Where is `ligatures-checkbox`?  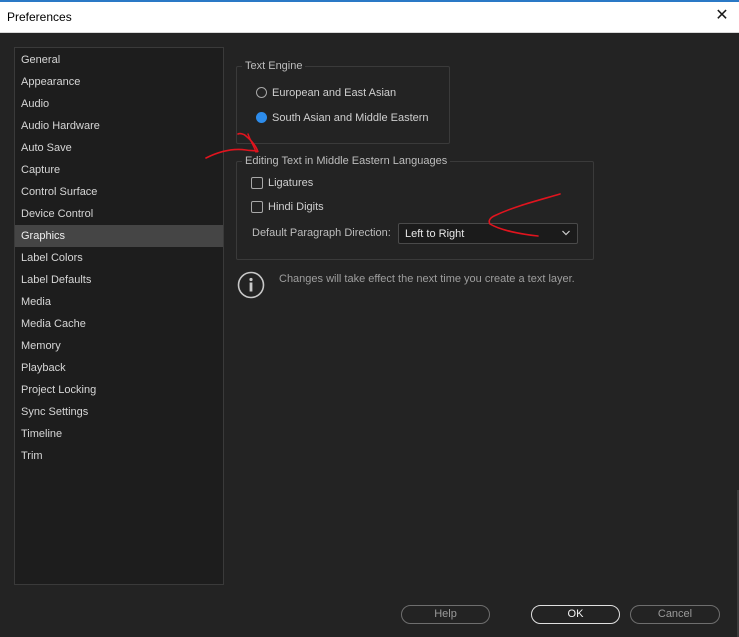
ligatures-checkbox is located at coordinates (257, 183).